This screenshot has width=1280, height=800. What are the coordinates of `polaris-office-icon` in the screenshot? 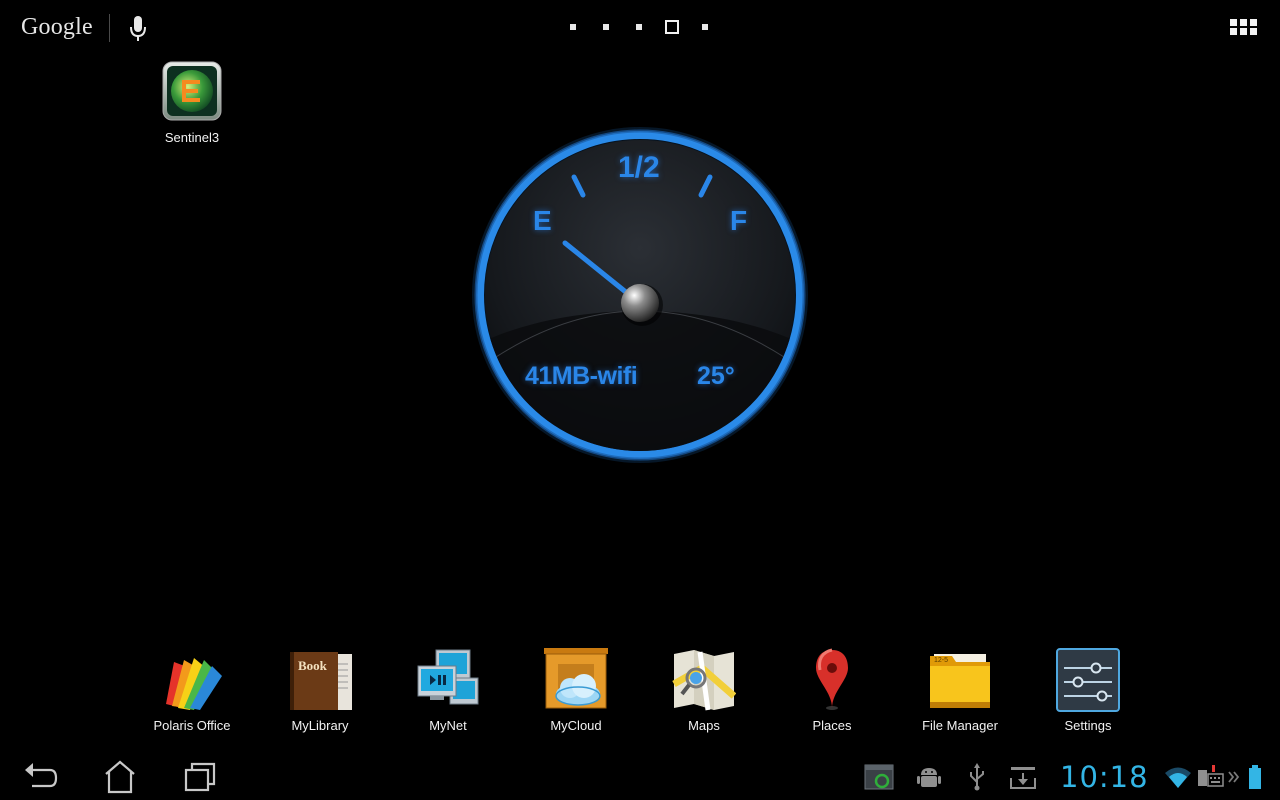 It's located at (192, 680).